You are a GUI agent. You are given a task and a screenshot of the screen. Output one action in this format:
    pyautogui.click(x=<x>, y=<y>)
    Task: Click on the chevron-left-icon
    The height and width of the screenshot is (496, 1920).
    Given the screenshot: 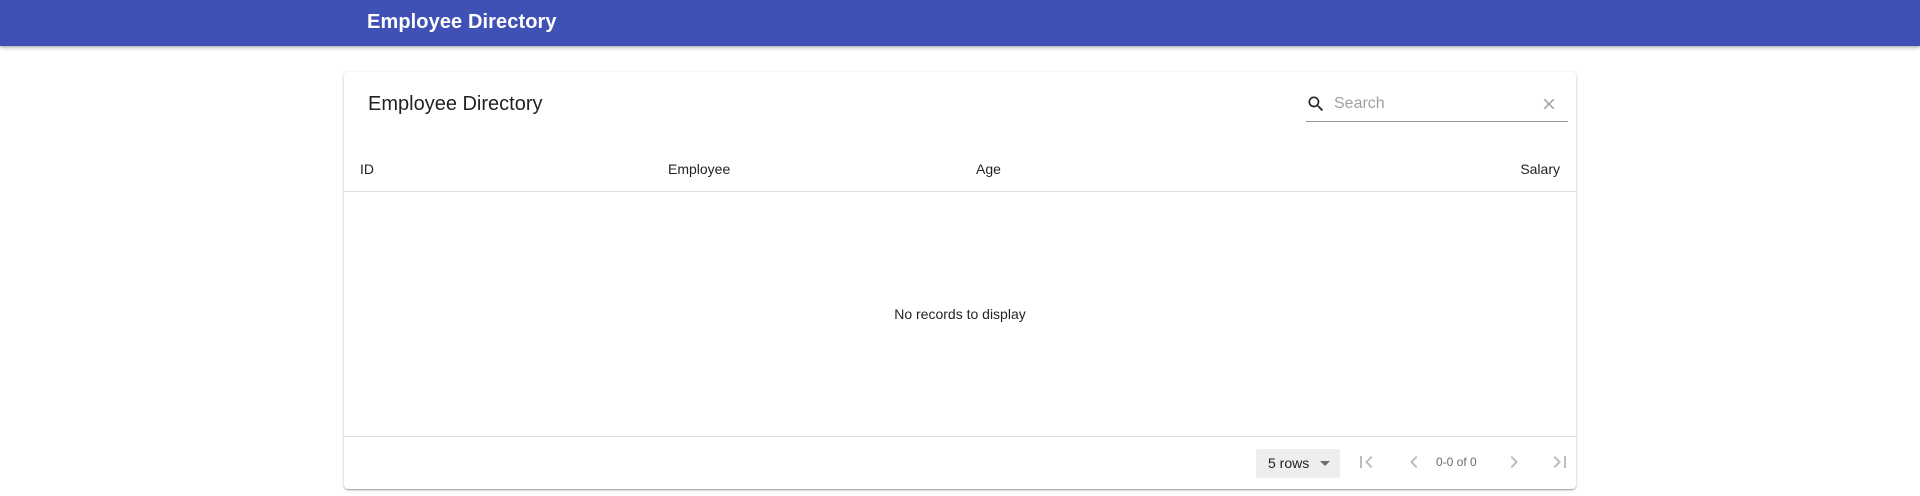 What is the action you would take?
    pyautogui.click(x=1414, y=462)
    